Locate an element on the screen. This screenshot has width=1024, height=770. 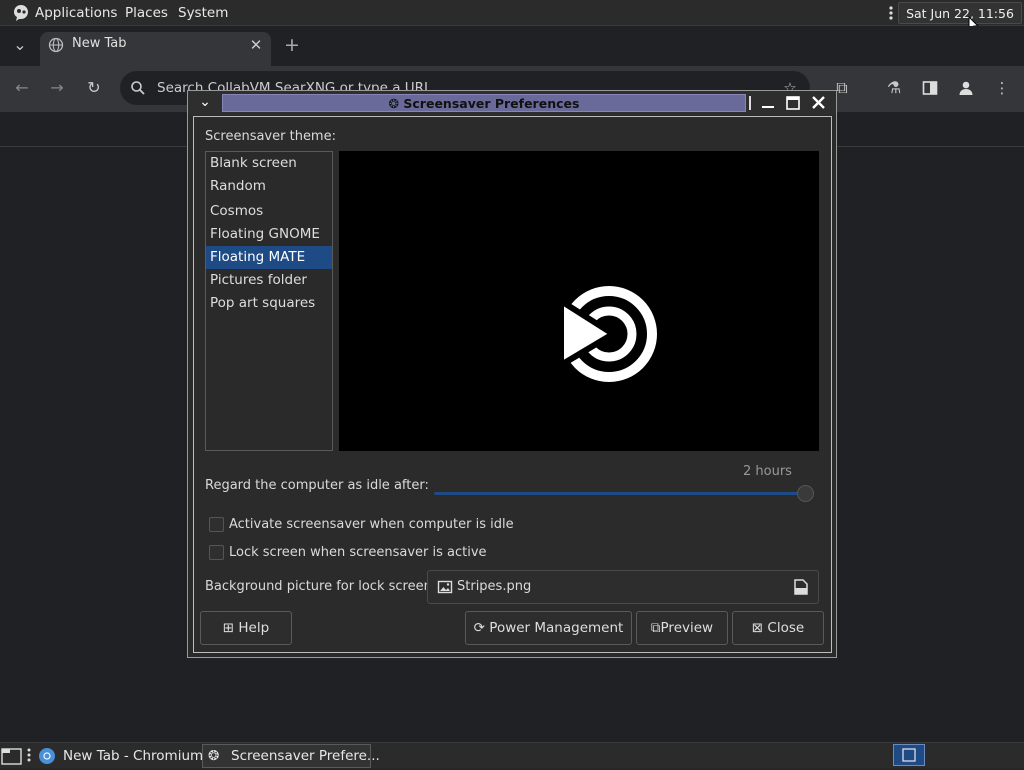
idle-slider-track is located at coordinates (620, 493).